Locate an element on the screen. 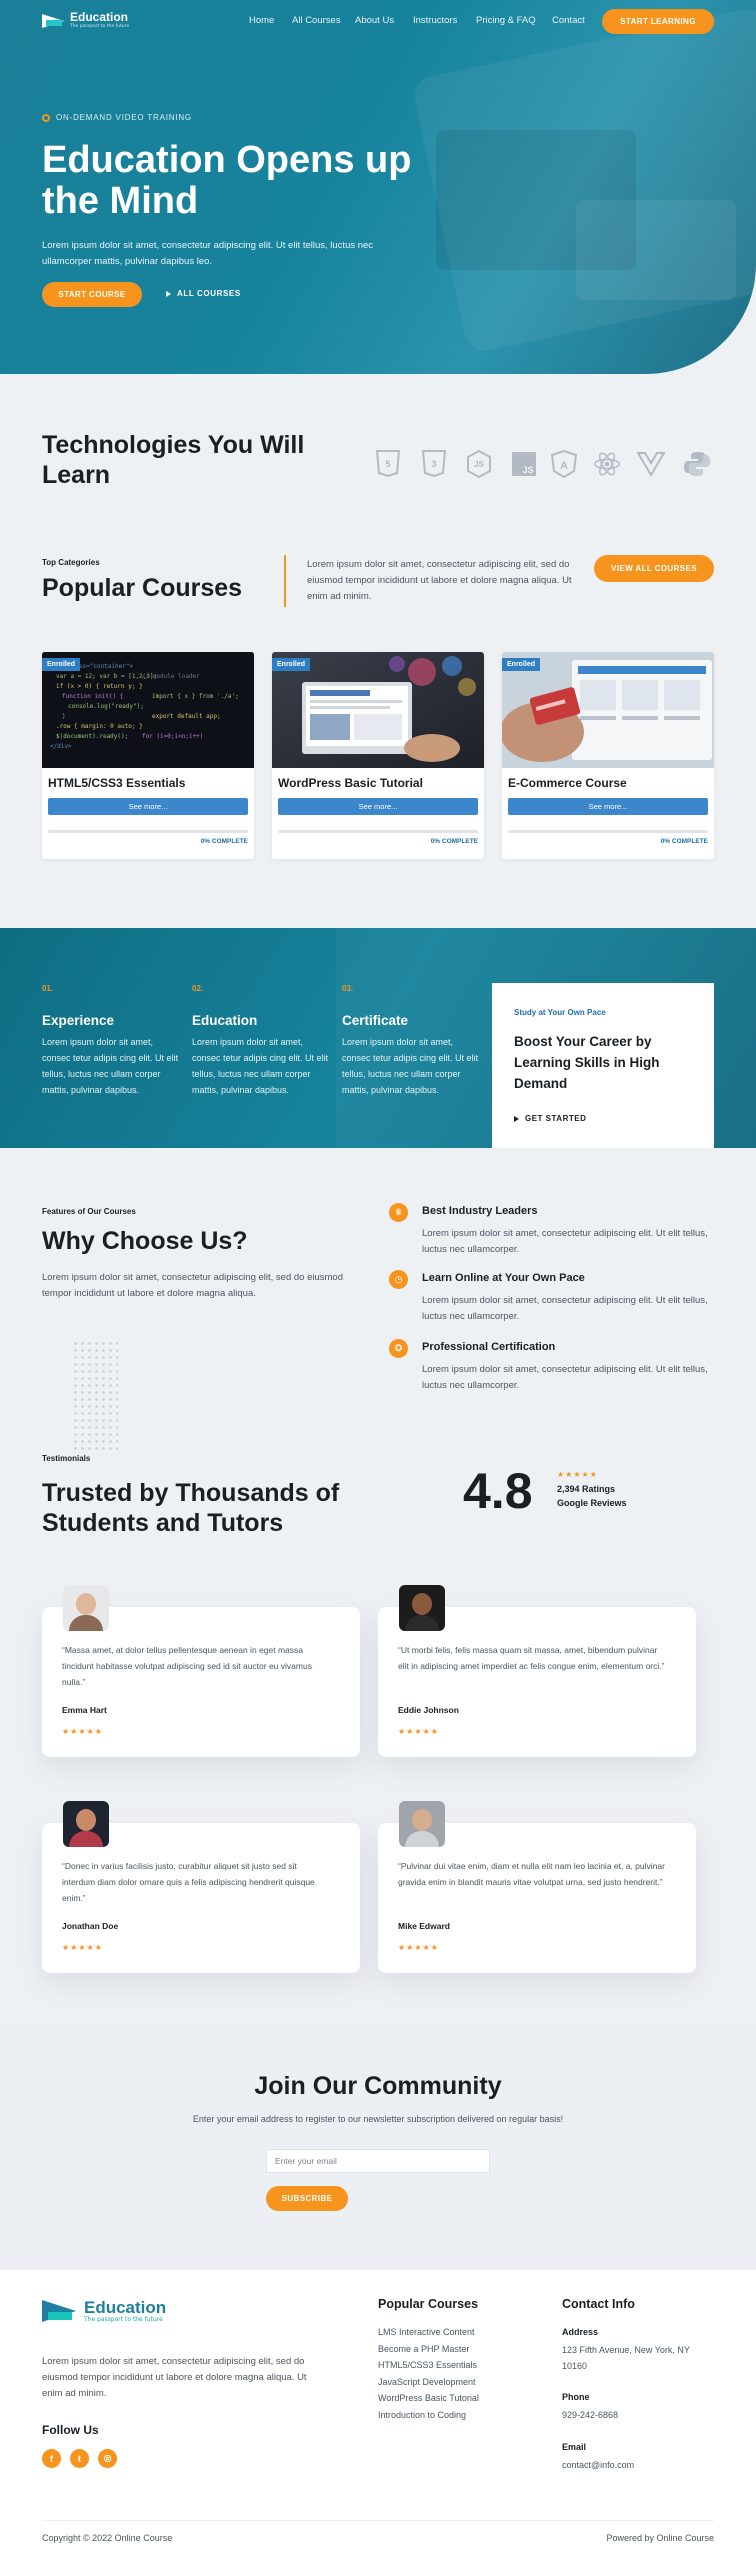  testimonial-author: Mike Edward is located at coordinates (424, 1926).